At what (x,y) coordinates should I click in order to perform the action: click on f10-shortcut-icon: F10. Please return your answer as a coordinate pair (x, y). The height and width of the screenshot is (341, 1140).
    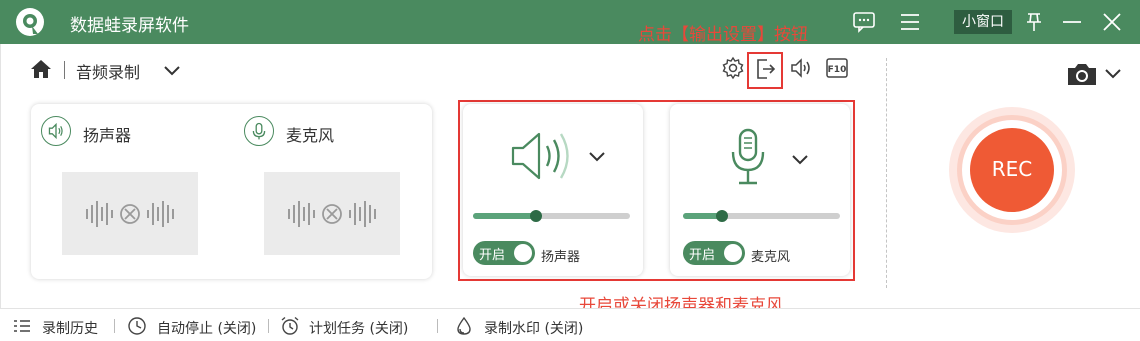
    Looking at the image, I should click on (837, 68).